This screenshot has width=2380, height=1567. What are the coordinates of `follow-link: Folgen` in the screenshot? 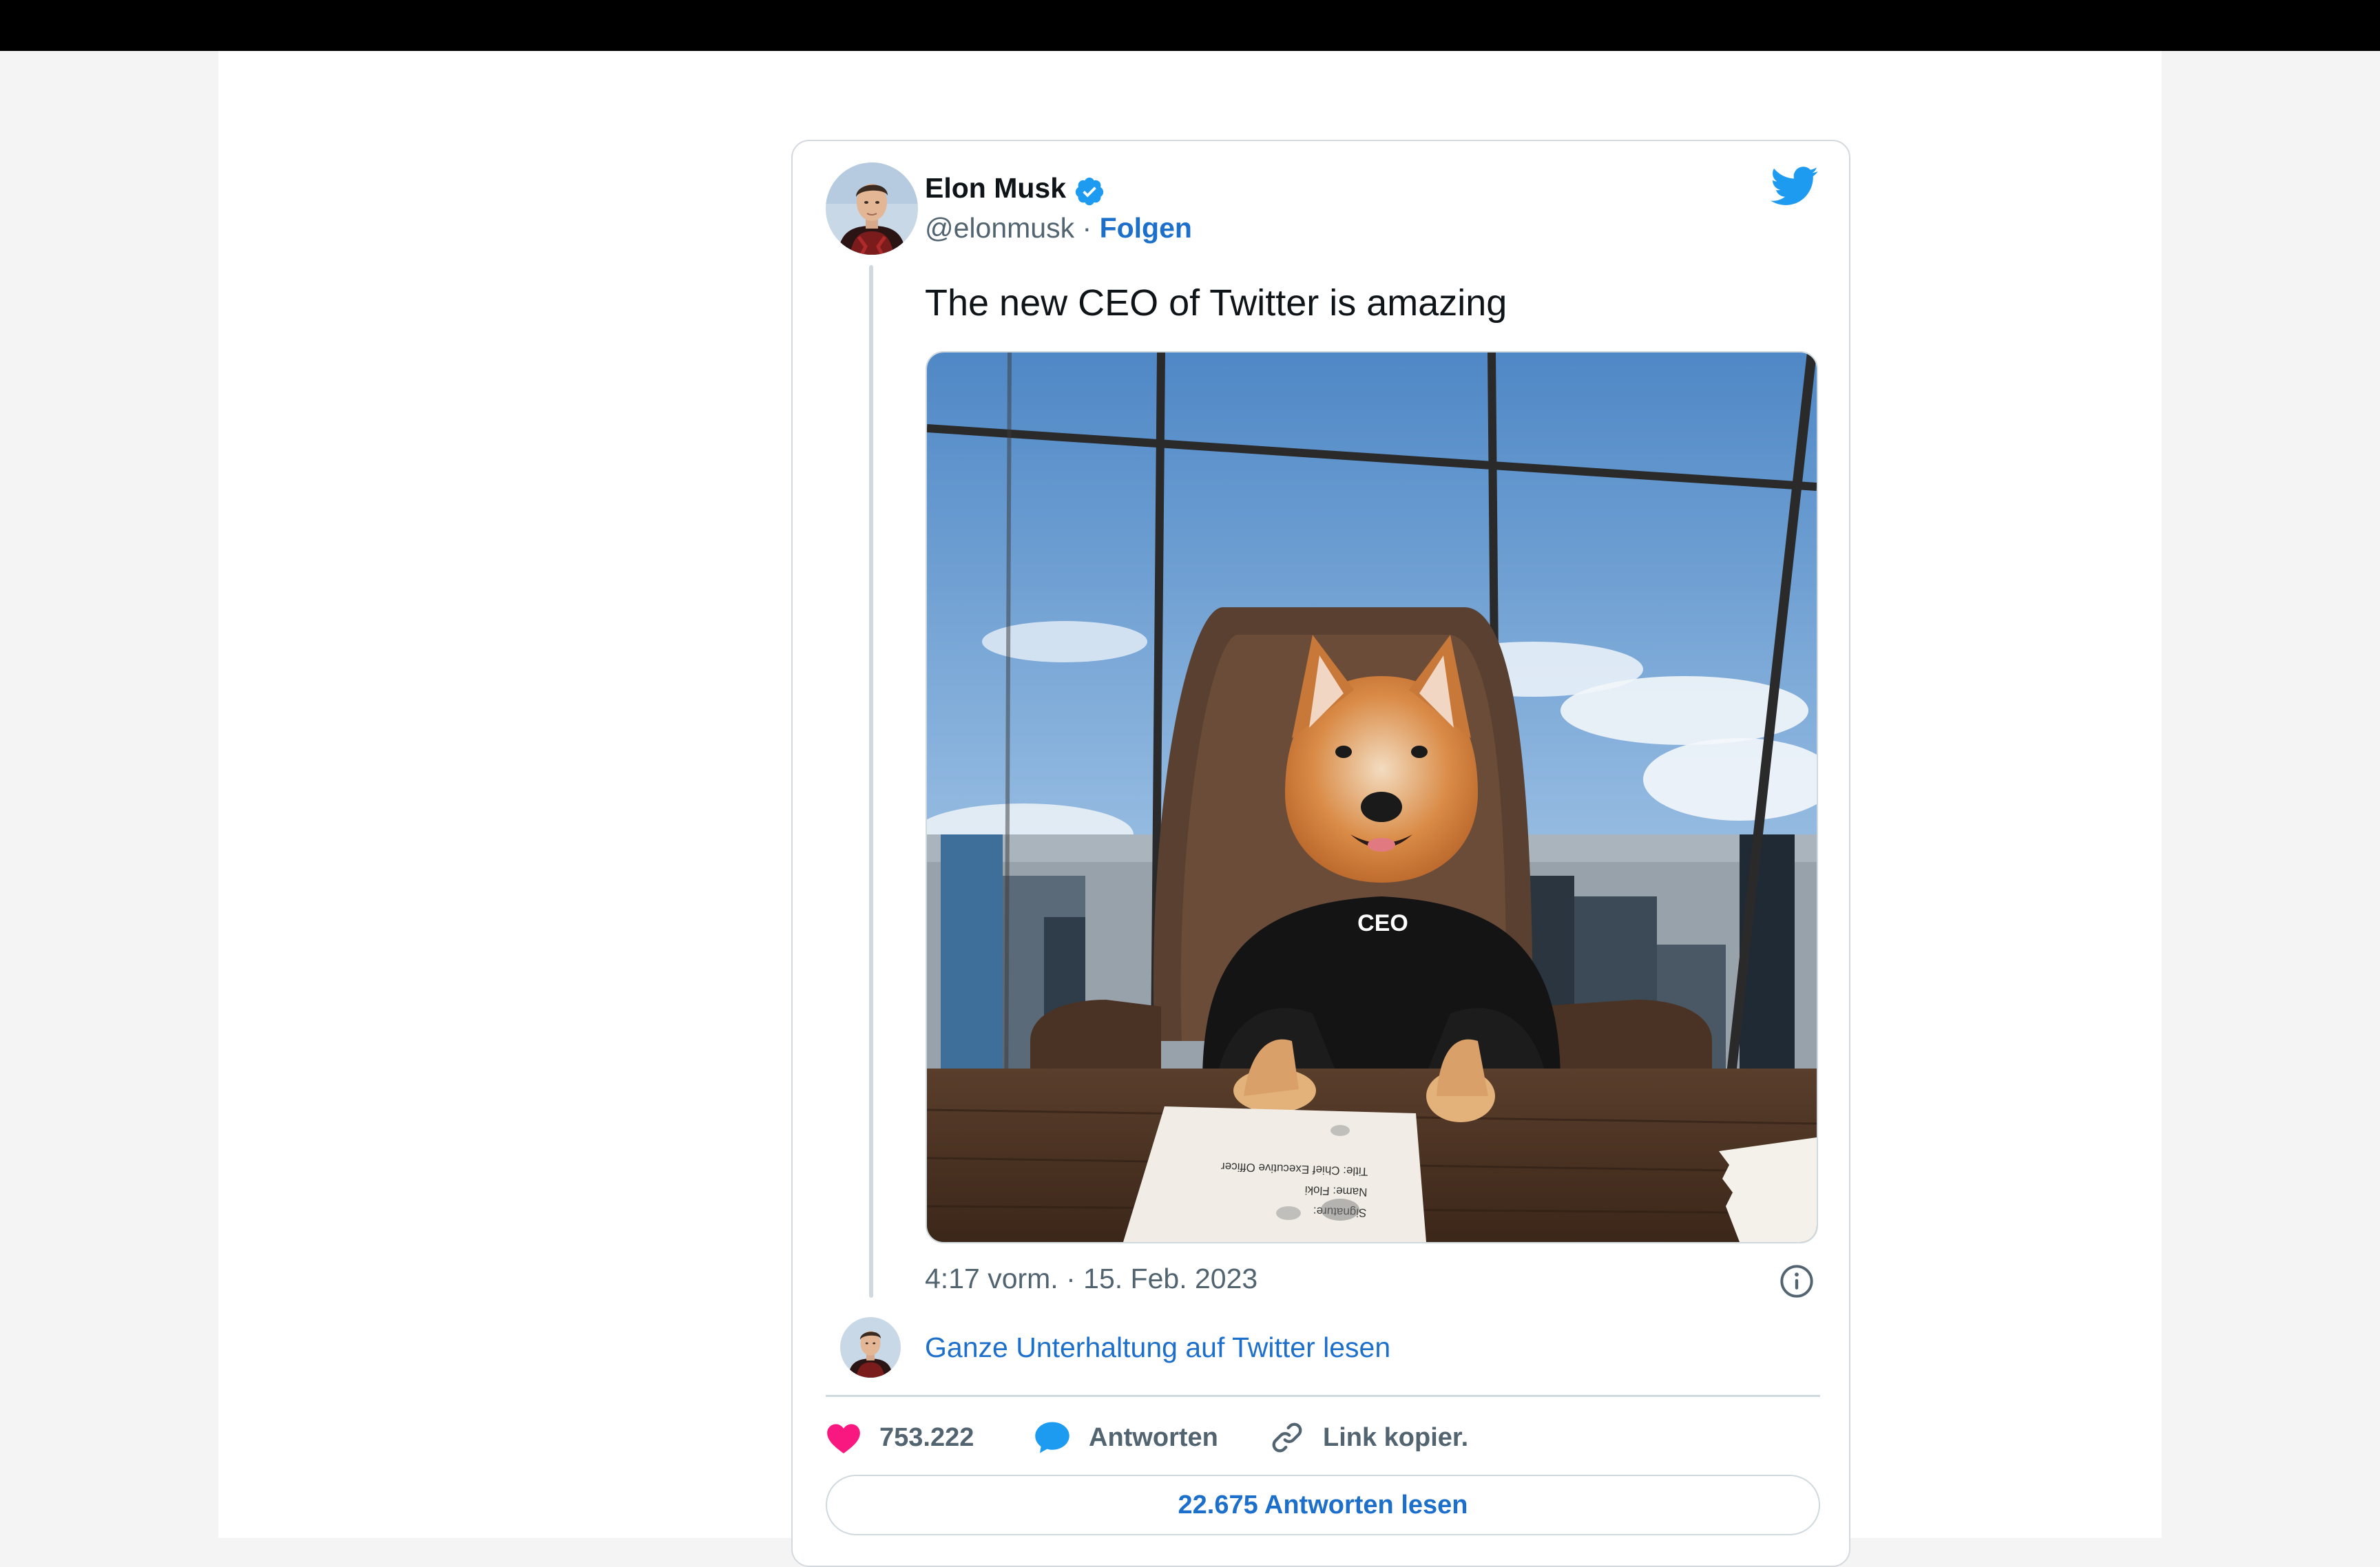 It's located at (1146, 228).